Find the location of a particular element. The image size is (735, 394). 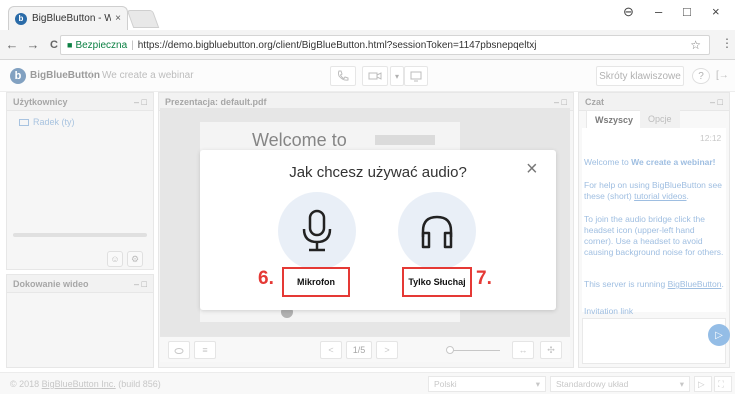

window-close-button: × is located at coordinates (716, 11).